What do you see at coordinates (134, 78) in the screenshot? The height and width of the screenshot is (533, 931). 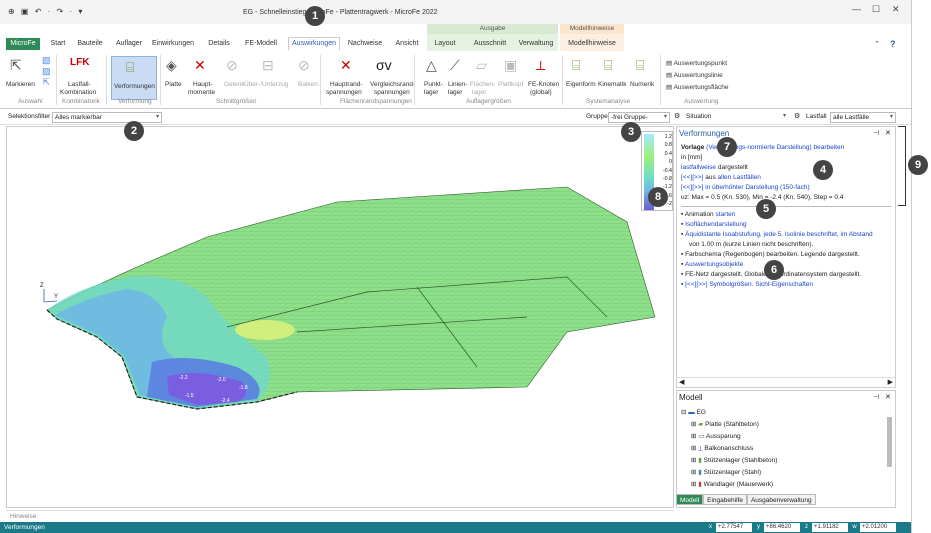 I see `verformungen-button: ⌸ Verformungen` at bounding box center [134, 78].